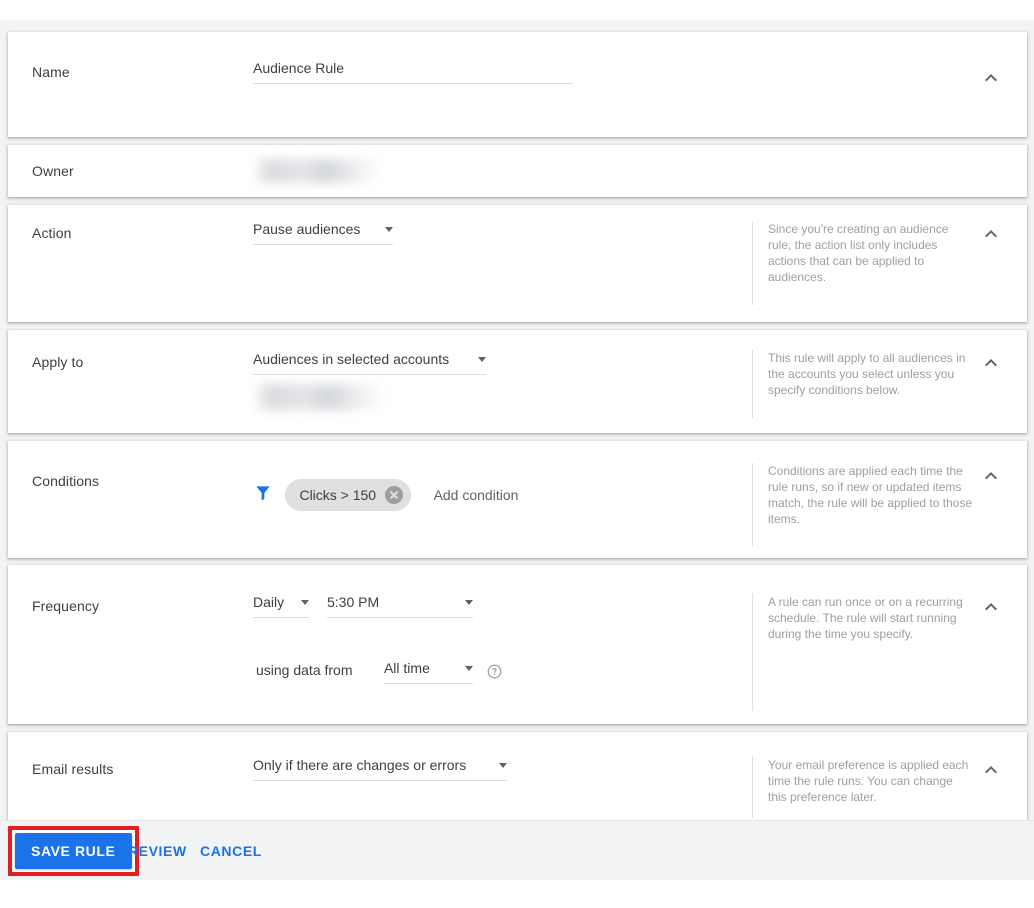  I want to click on conditions-control: Clicks > 150 Add condition, so click(385, 495).